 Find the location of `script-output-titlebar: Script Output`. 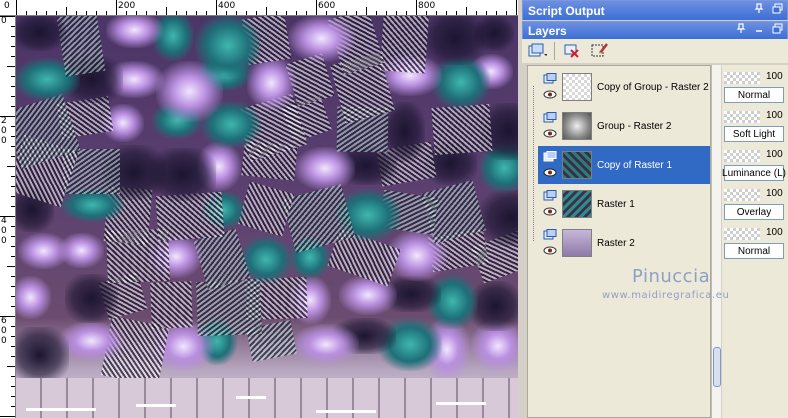

script-output-titlebar: Script Output is located at coordinates (655, 10).